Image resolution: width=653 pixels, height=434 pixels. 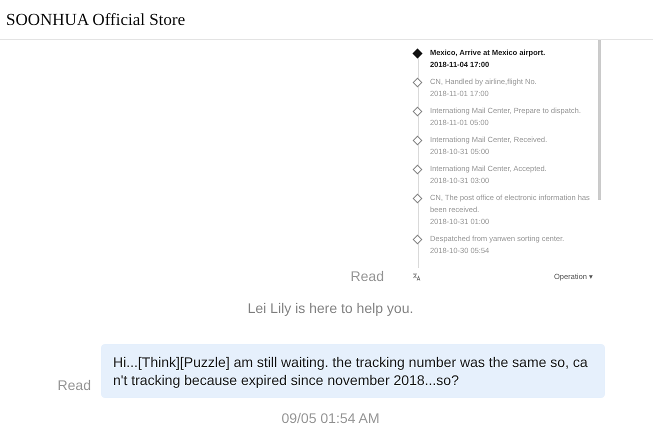 I want to click on message-time: 09/05 01:54 AM, so click(x=330, y=418).